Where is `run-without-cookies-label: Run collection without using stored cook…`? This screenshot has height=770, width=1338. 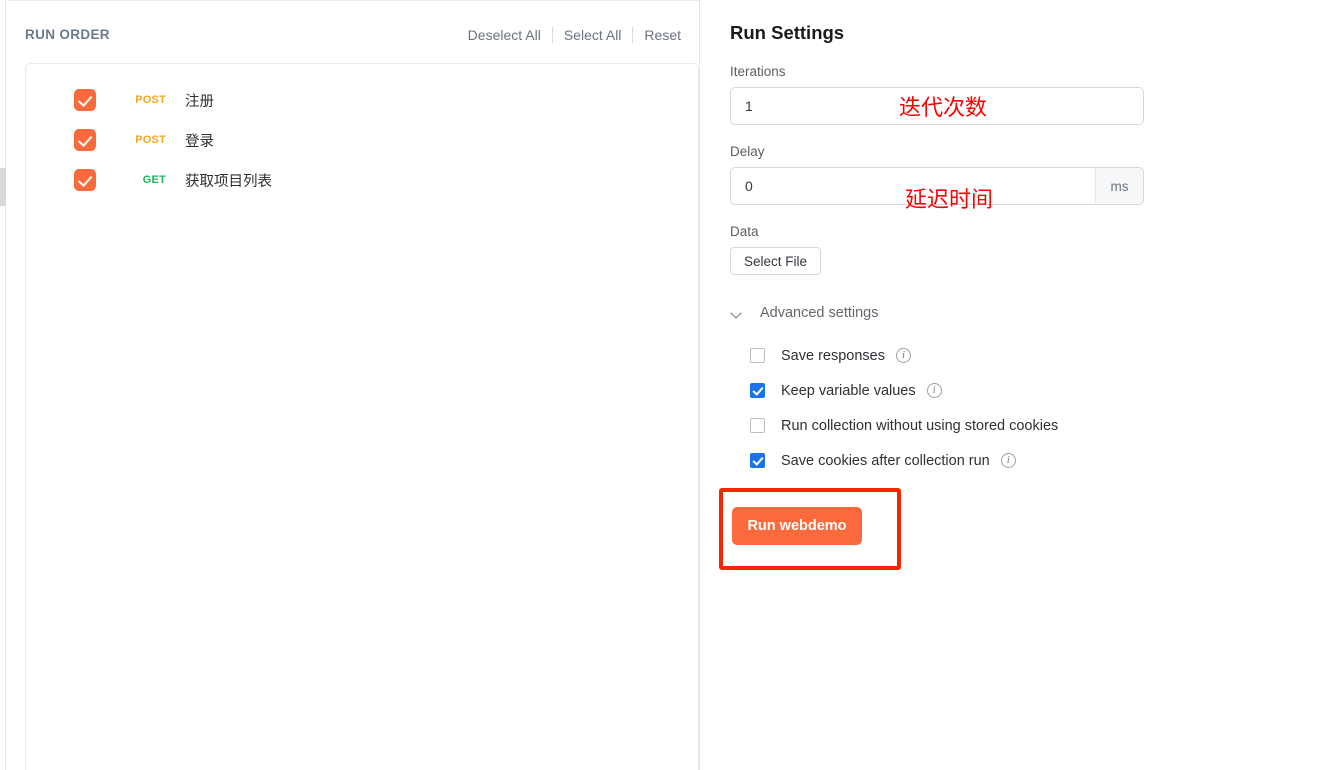
run-without-cookies-label: Run collection without using stored cook… is located at coordinates (920, 425).